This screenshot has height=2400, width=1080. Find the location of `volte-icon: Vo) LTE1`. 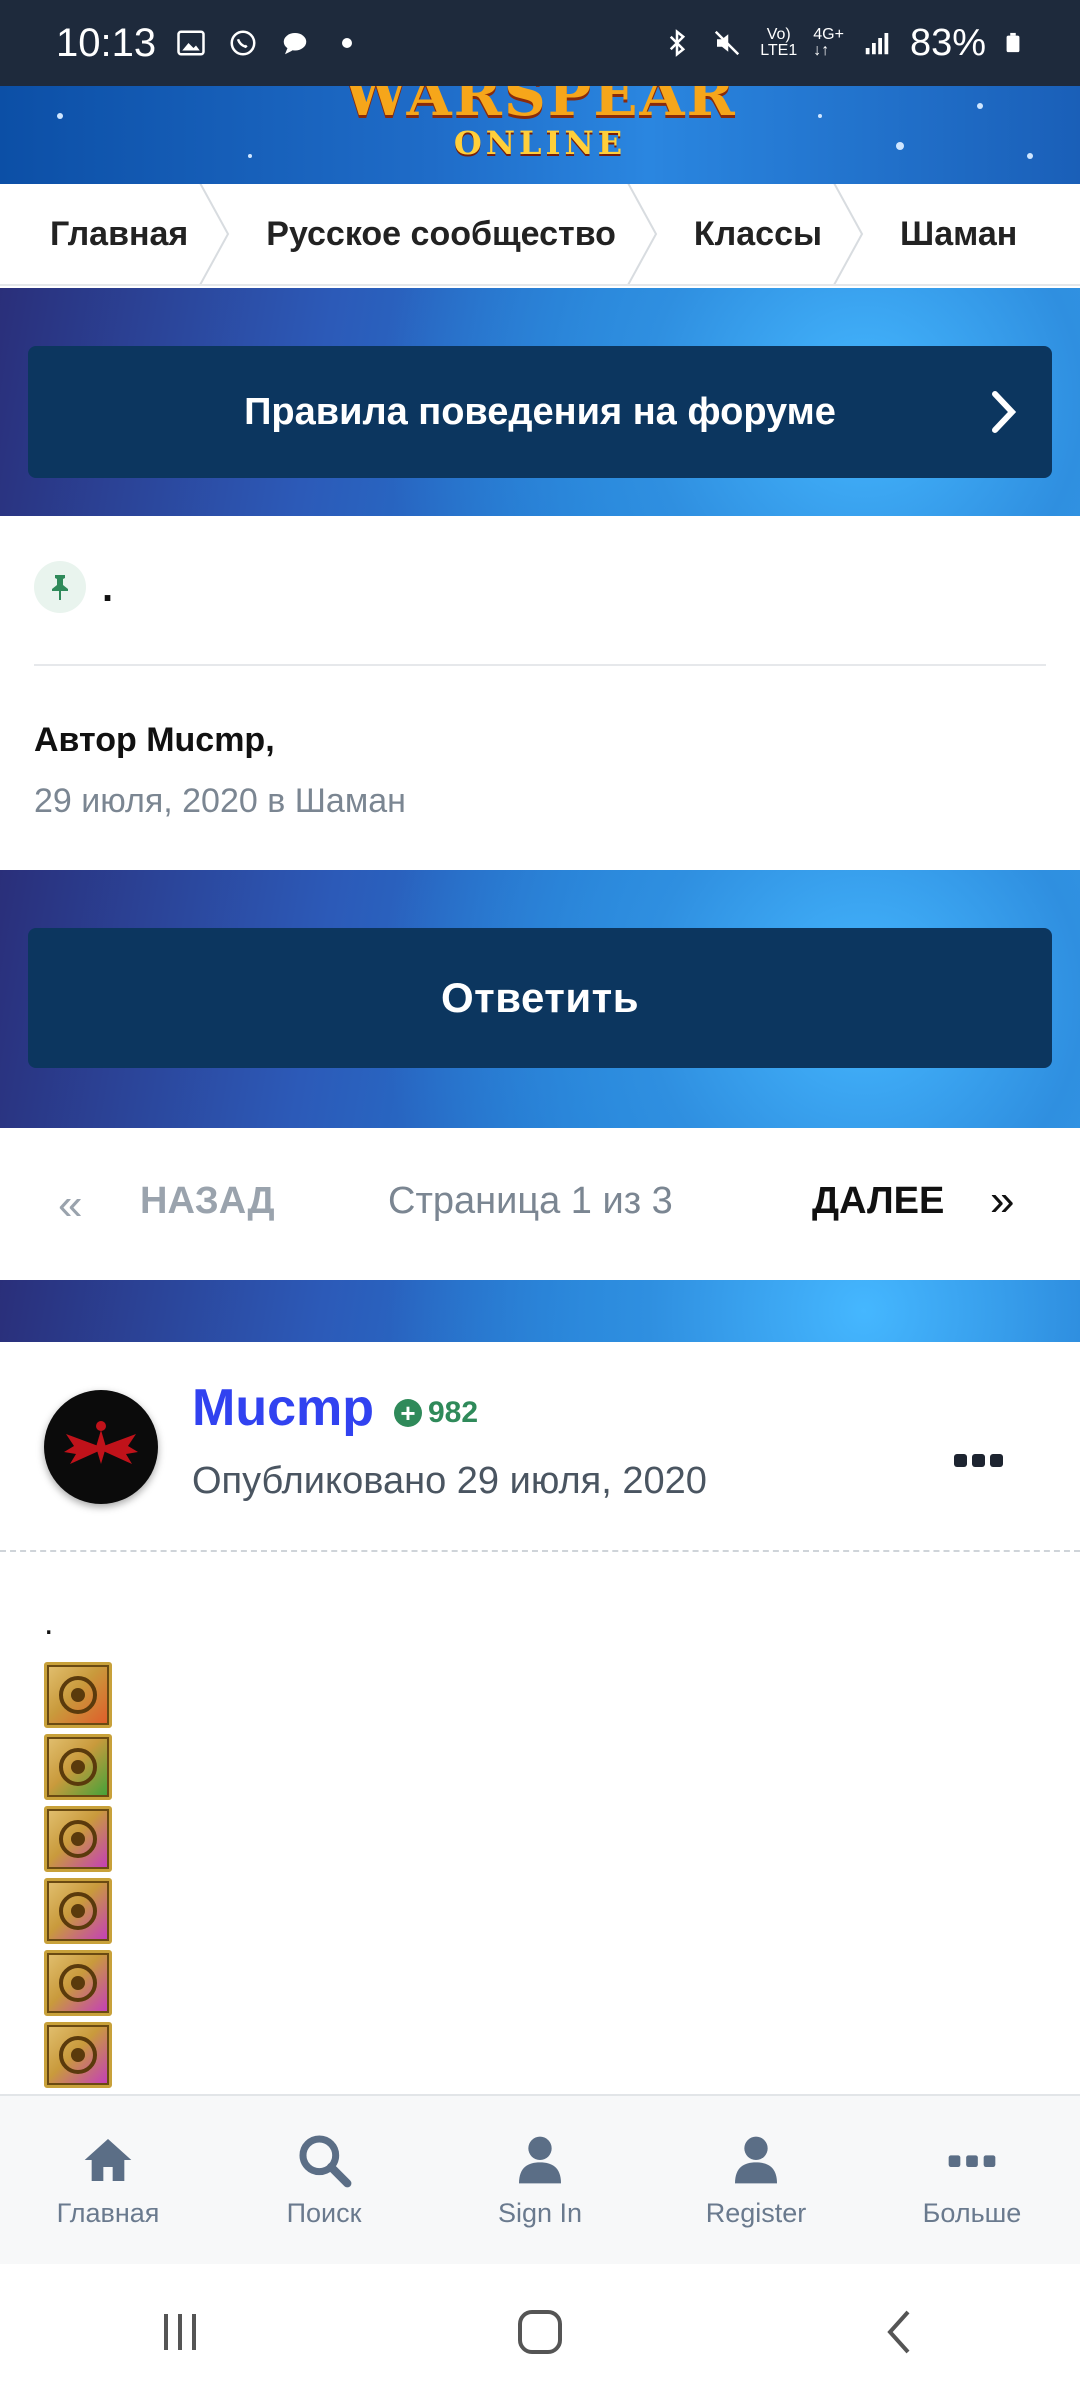

volte-icon: Vo) LTE1 is located at coordinates (779, 42).